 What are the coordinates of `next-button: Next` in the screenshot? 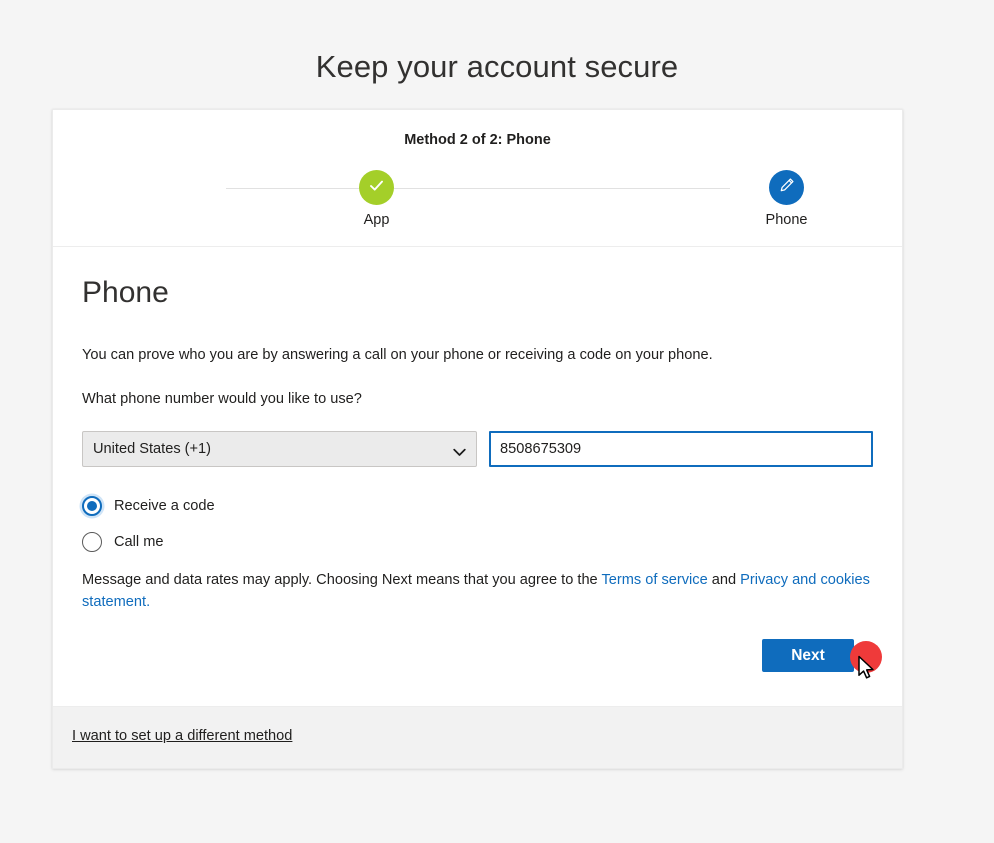 It's located at (808, 655).